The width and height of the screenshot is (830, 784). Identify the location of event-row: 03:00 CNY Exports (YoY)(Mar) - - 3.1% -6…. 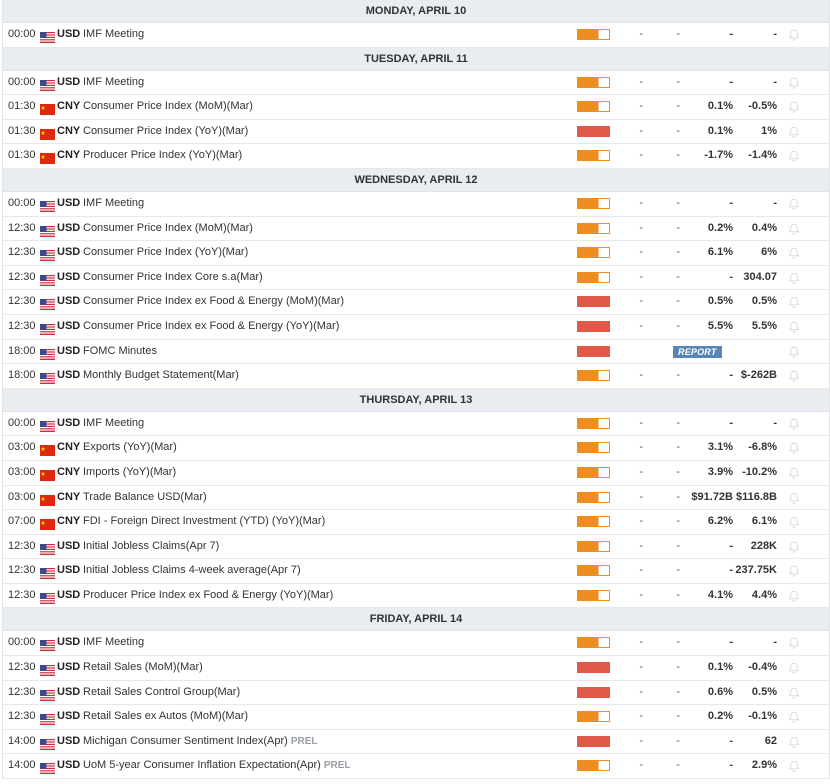
(416, 448).